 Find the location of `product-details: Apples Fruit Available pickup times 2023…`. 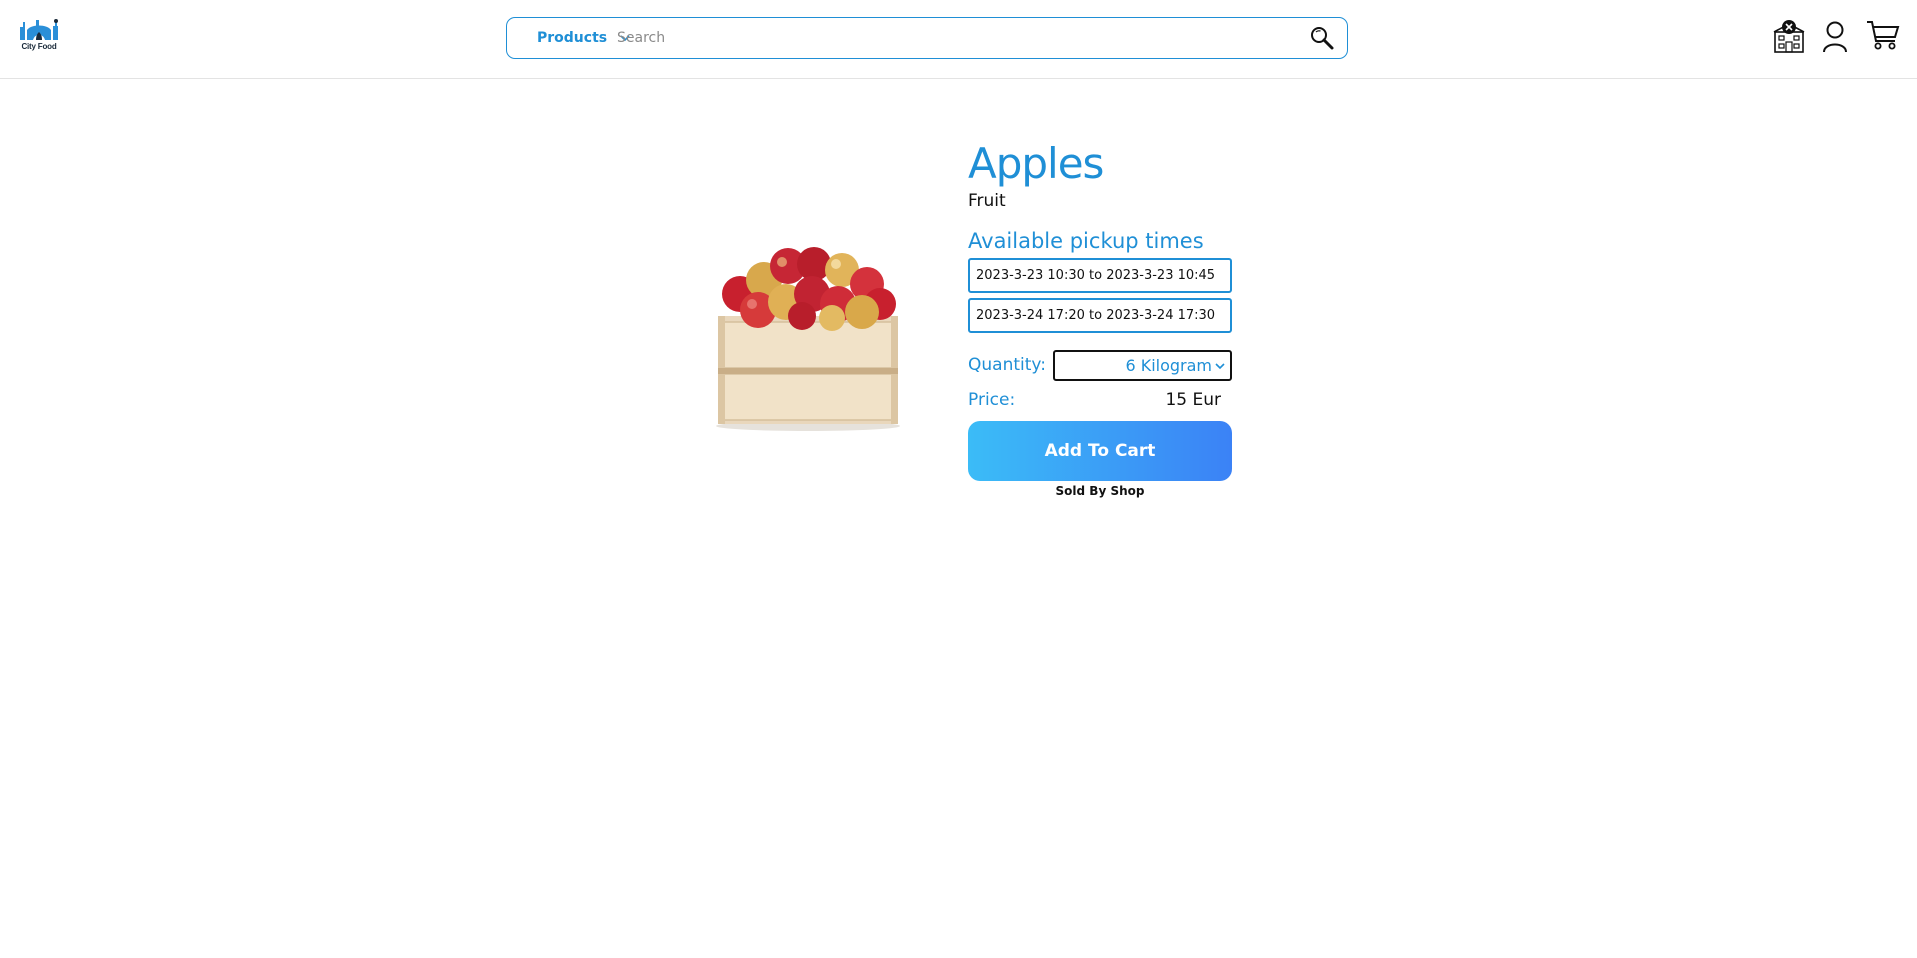

product-details: Apples Fruit Available pickup times 2023… is located at coordinates (1100, 318).